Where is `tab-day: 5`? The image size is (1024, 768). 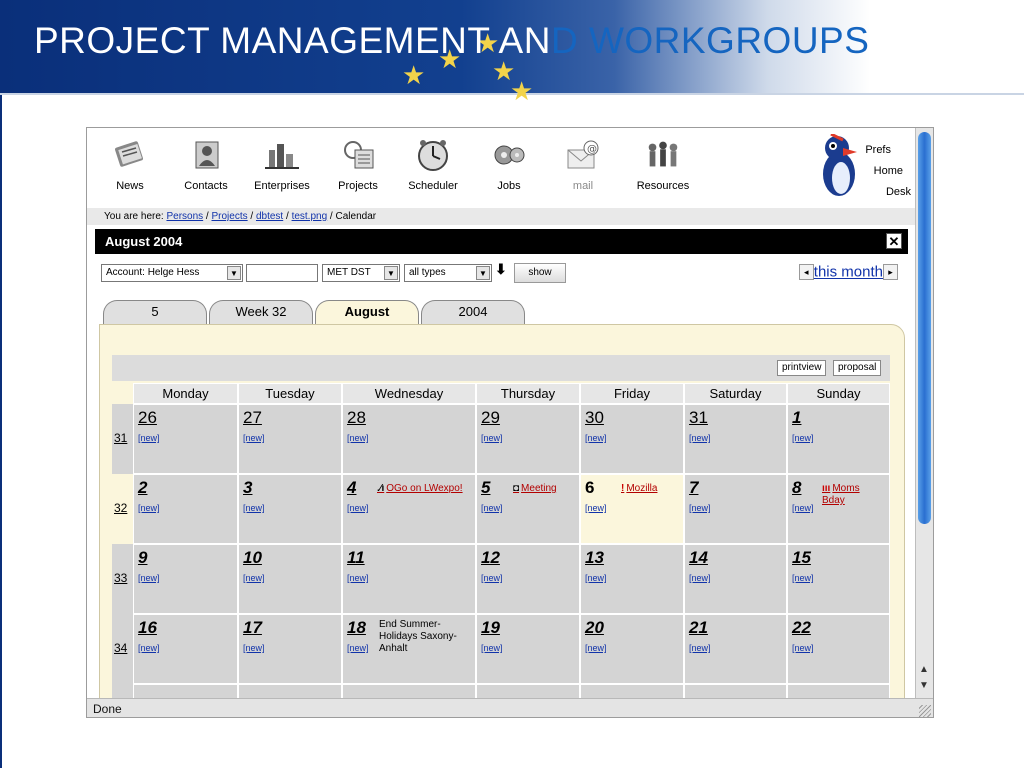 tab-day: 5 is located at coordinates (155, 312).